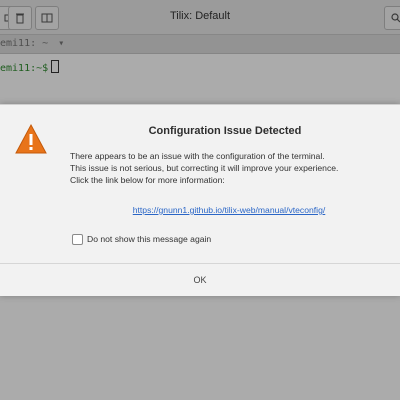 This screenshot has width=400, height=400. Describe the element at coordinates (31, 138) in the screenshot. I see `warning-icon` at that location.